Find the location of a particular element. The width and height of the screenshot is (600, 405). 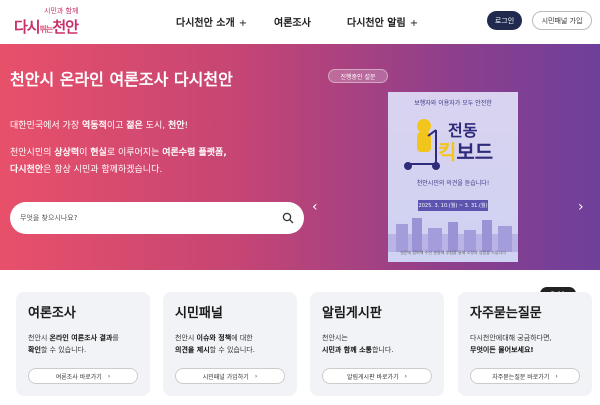

login-button: 로그인 is located at coordinates (504, 20).